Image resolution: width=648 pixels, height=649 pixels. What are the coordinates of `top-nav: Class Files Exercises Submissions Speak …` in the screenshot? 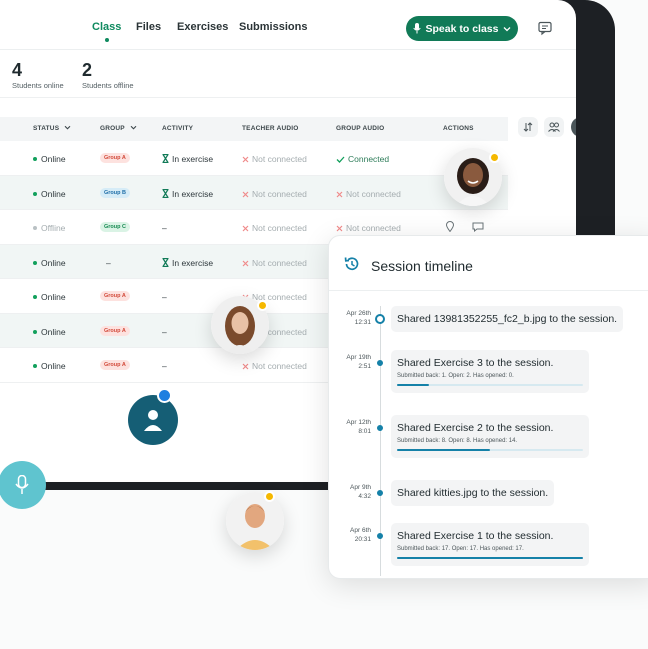 It's located at (288, 25).